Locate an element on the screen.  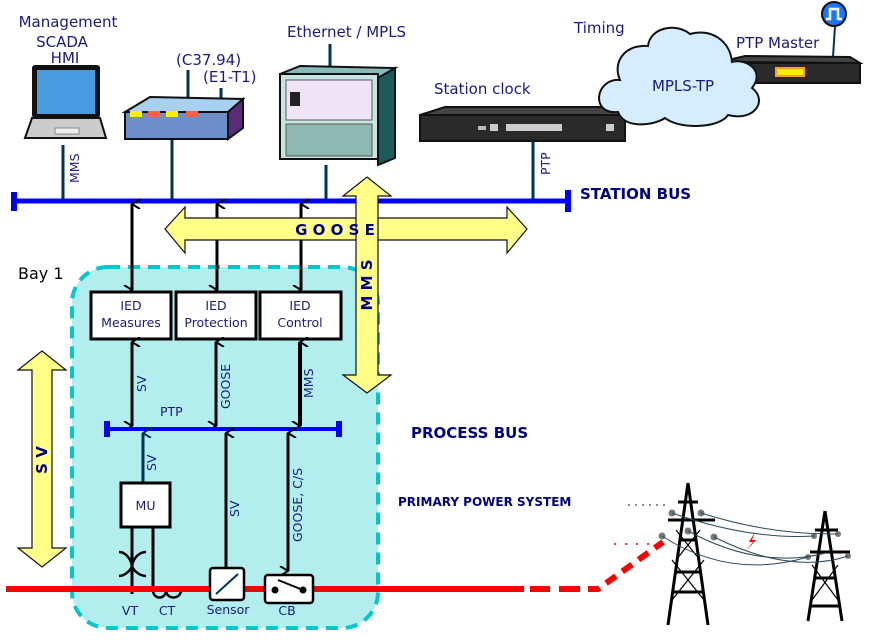
goose-link-label: GOOSE is located at coordinates (225, 386).